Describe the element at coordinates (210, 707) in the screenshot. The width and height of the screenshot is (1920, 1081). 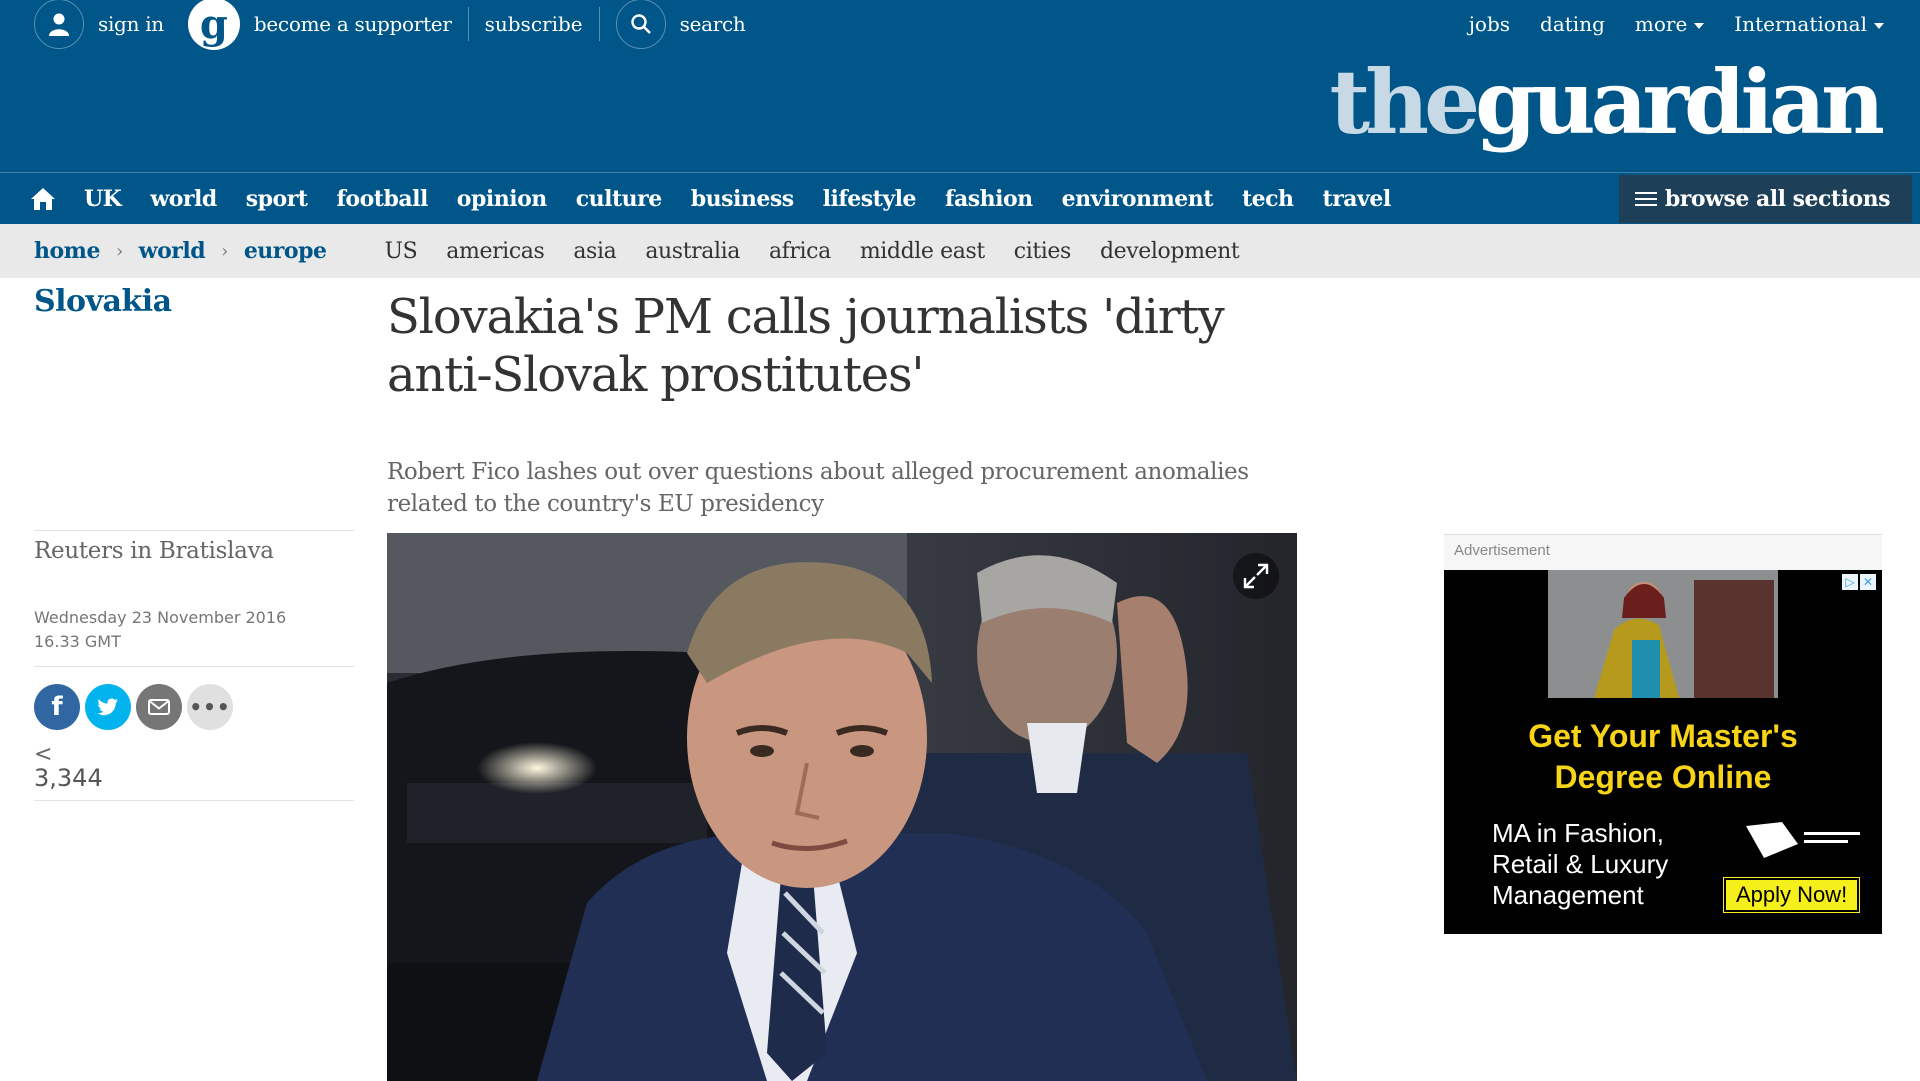
I see `more-icon: •••` at that location.